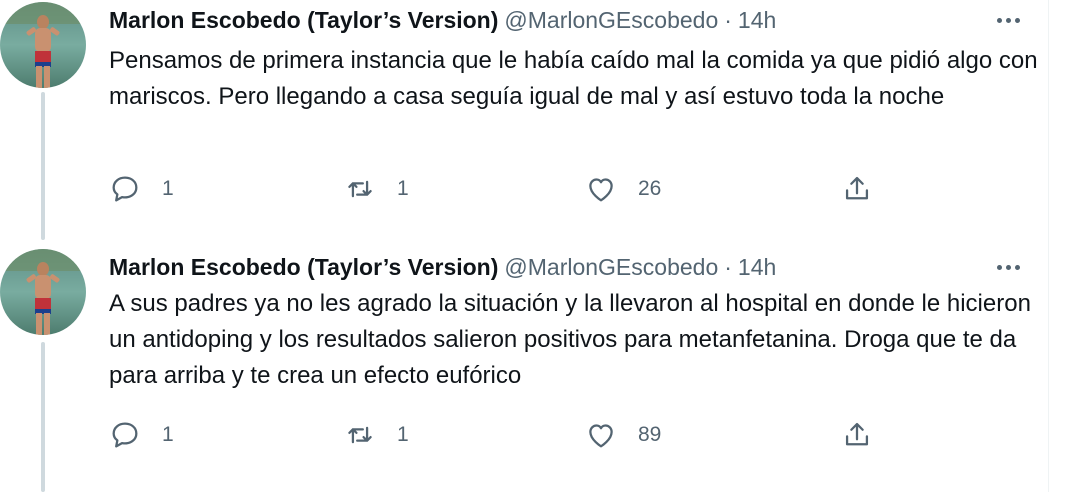 Image resolution: width=1074 pixels, height=492 pixels. Describe the element at coordinates (1048, 246) in the screenshot. I see `timeline-right-border` at that location.